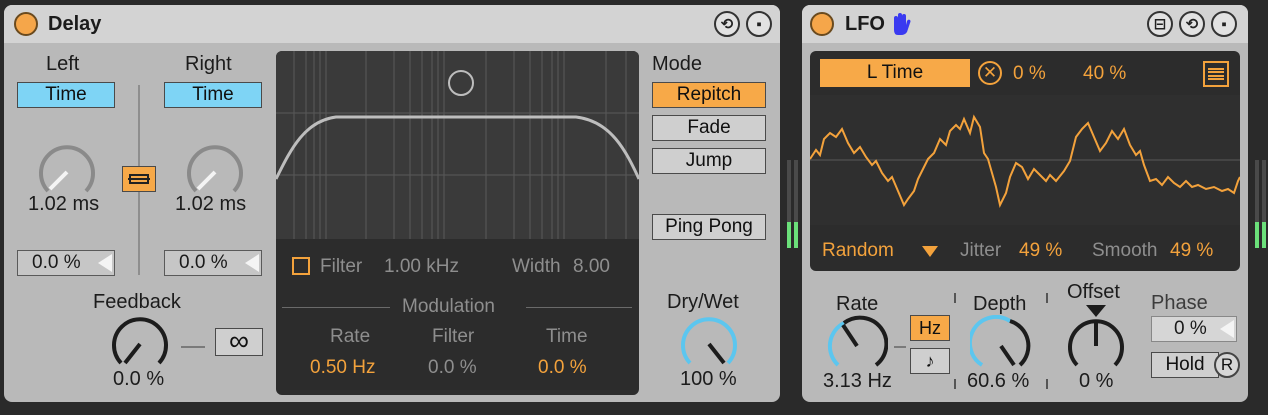  I want to click on waveform-dropdown: Random, so click(858, 251).